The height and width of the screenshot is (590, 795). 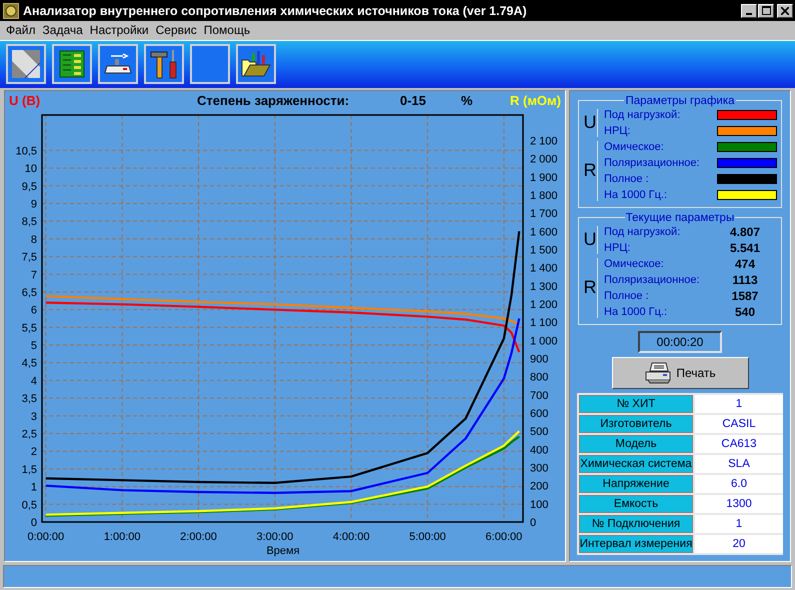 What do you see at coordinates (29, 257) in the screenshot?
I see `tick-label: 7,5` at bounding box center [29, 257].